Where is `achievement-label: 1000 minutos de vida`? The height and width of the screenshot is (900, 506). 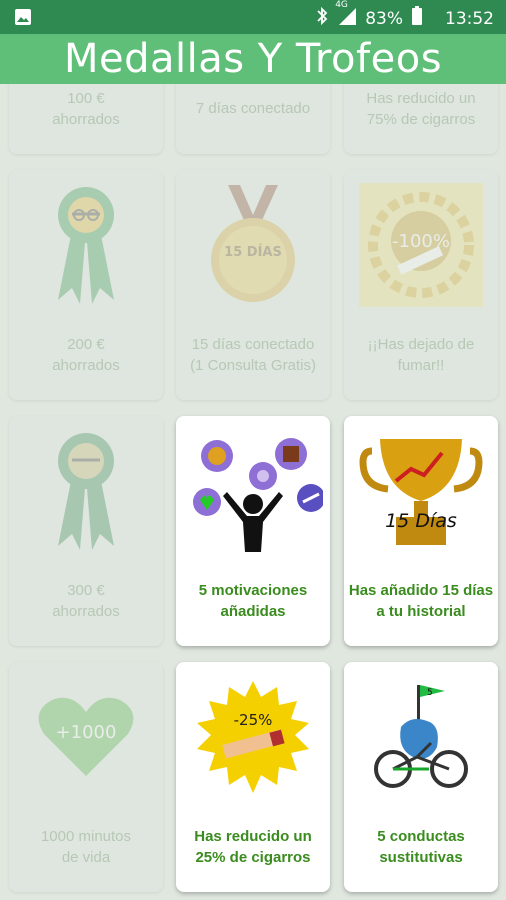
achievement-label: 1000 minutos de vida is located at coordinates (86, 847).